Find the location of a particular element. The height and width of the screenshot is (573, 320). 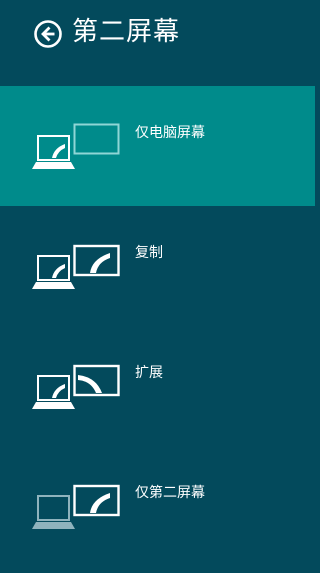

extend-icon is located at coordinates (76, 386).